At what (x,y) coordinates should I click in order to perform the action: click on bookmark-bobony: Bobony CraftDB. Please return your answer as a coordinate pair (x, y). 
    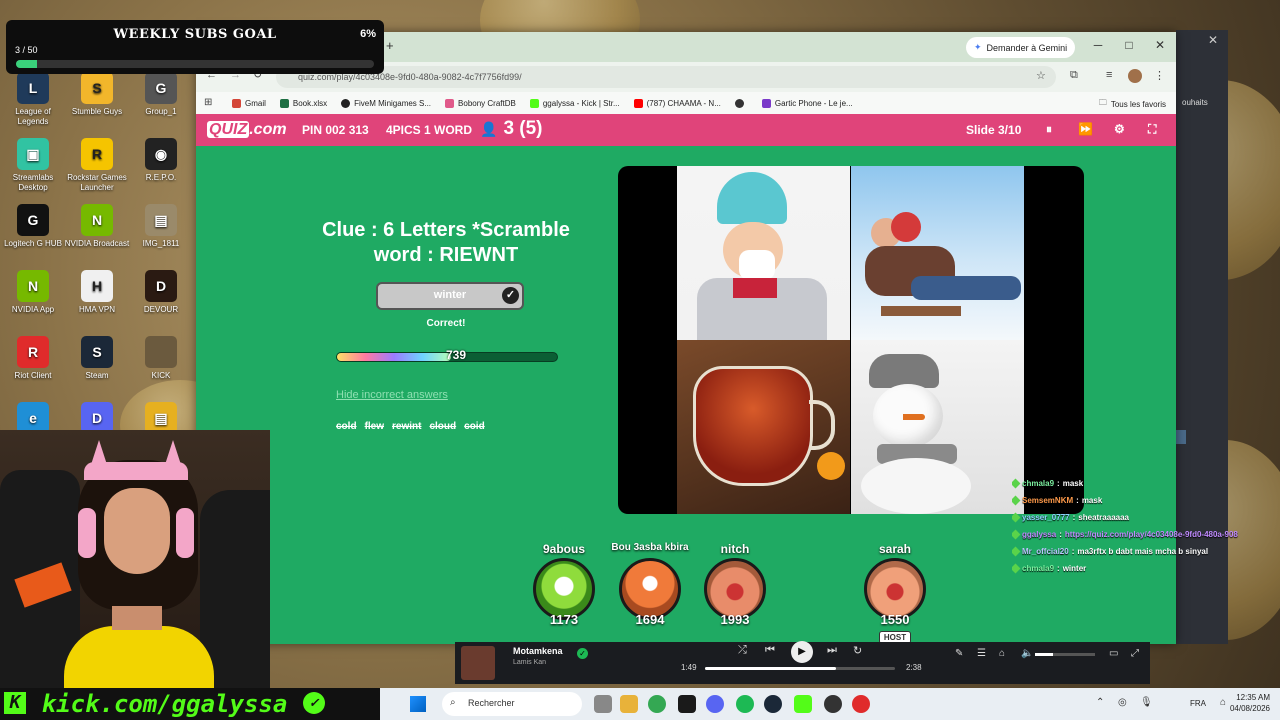
    Looking at the image, I should click on (480, 103).